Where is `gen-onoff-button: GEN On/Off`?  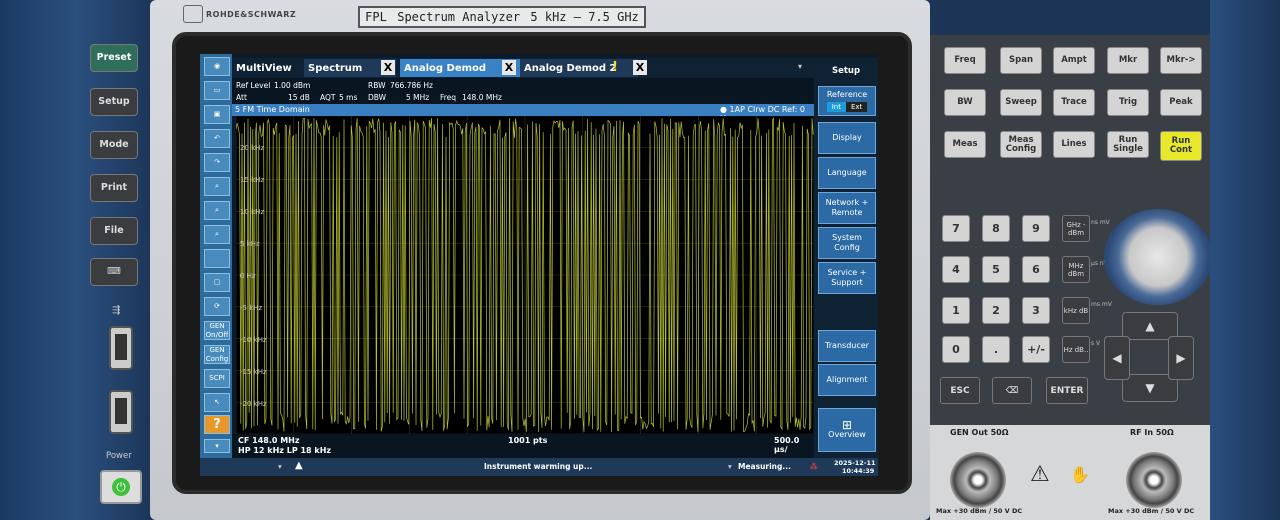 gen-onoff-button: GEN On/Off is located at coordinates (217, 330).